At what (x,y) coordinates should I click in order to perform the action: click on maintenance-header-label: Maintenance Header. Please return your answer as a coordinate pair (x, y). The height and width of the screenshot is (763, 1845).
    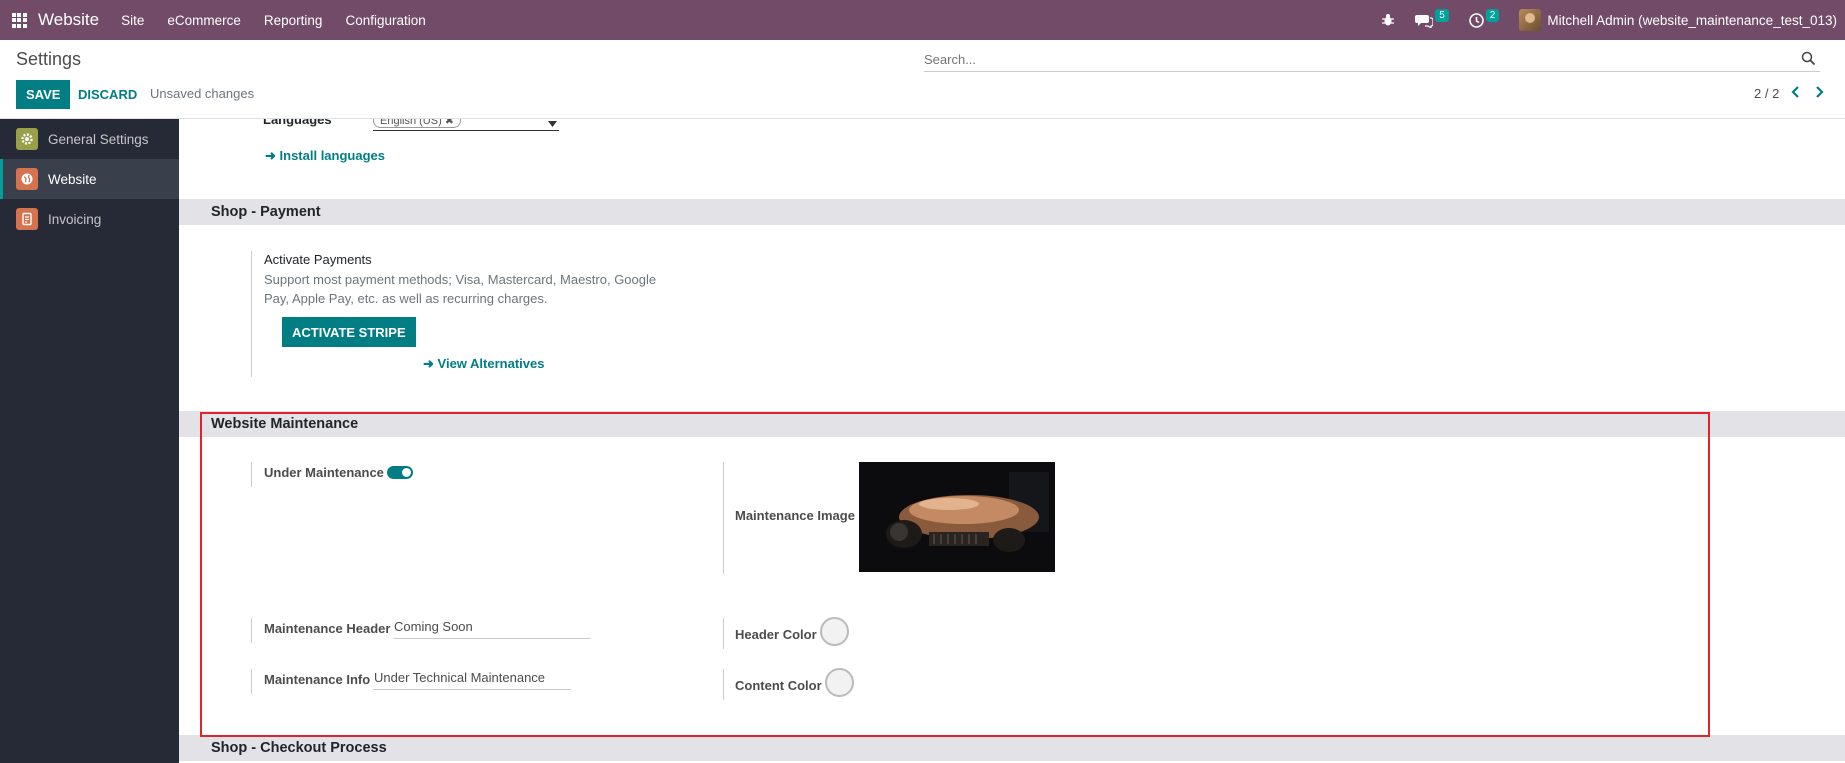
    Looking at the image, I should click on (327, 628).